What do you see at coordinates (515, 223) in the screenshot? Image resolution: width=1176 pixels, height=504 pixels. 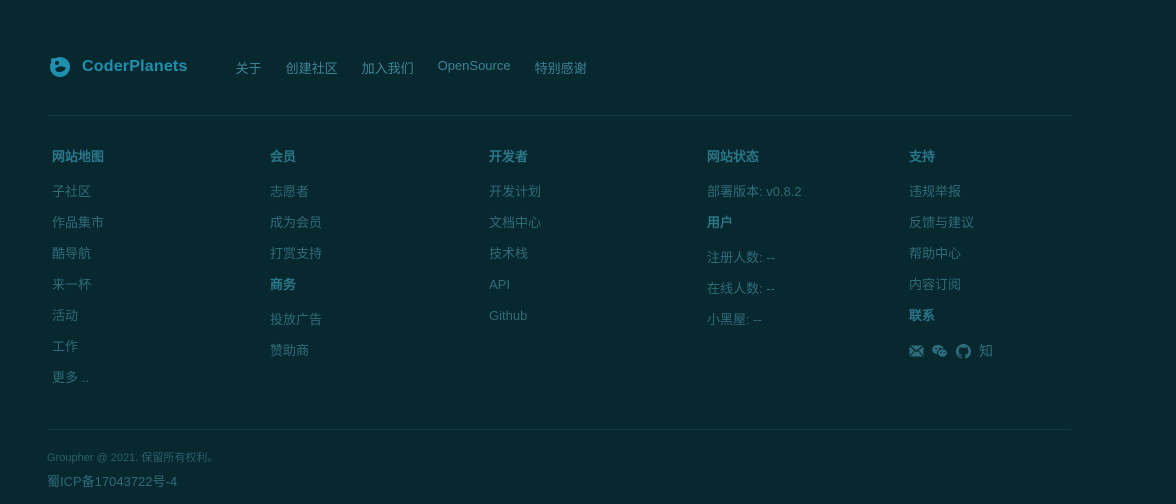 I see `developer-link-docs: 文档中心` at bounding box center [515, 223].